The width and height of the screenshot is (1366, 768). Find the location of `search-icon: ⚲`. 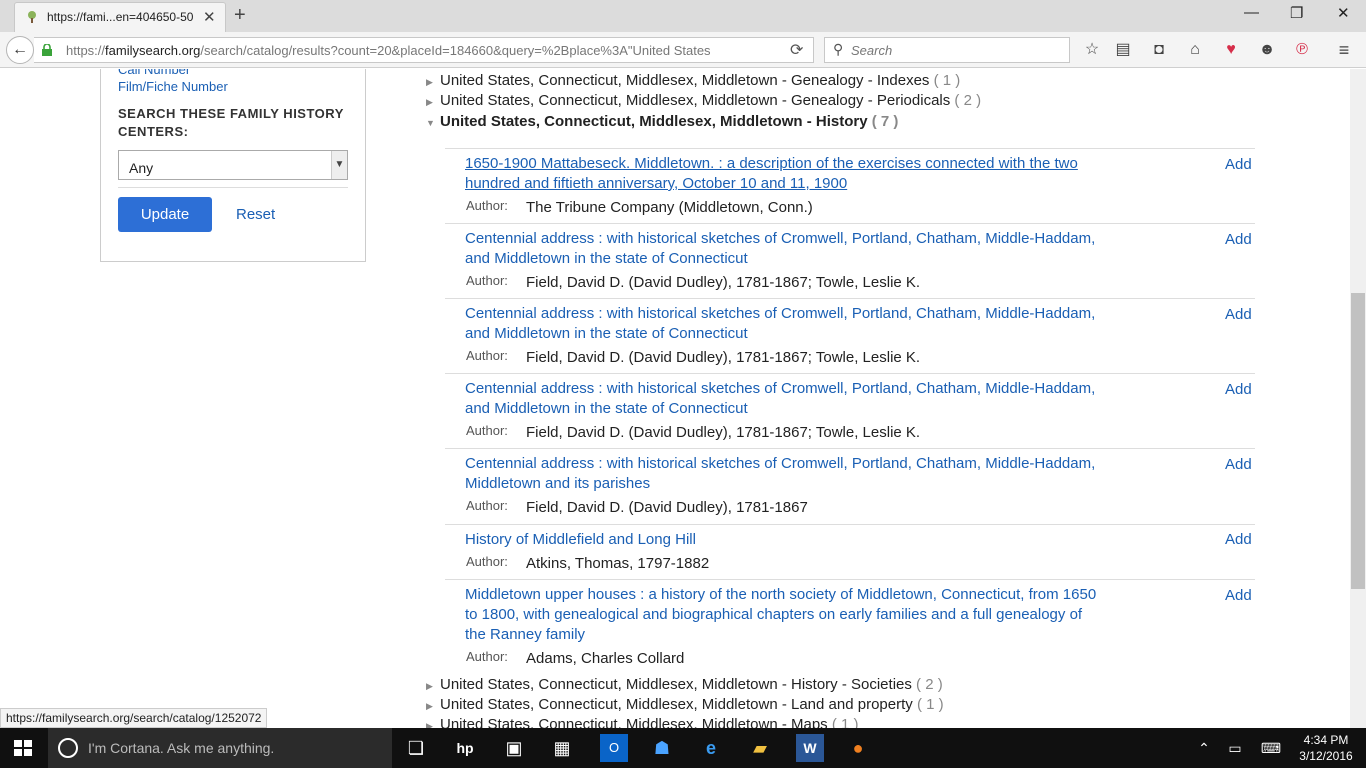

search-icon: ⚲ is located at coordinates (838, 49).